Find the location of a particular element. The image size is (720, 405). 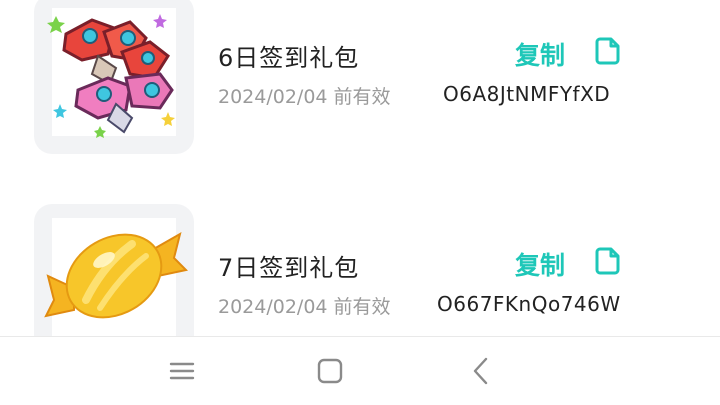

back-chevron-icon is located at coordinates (480, 371).